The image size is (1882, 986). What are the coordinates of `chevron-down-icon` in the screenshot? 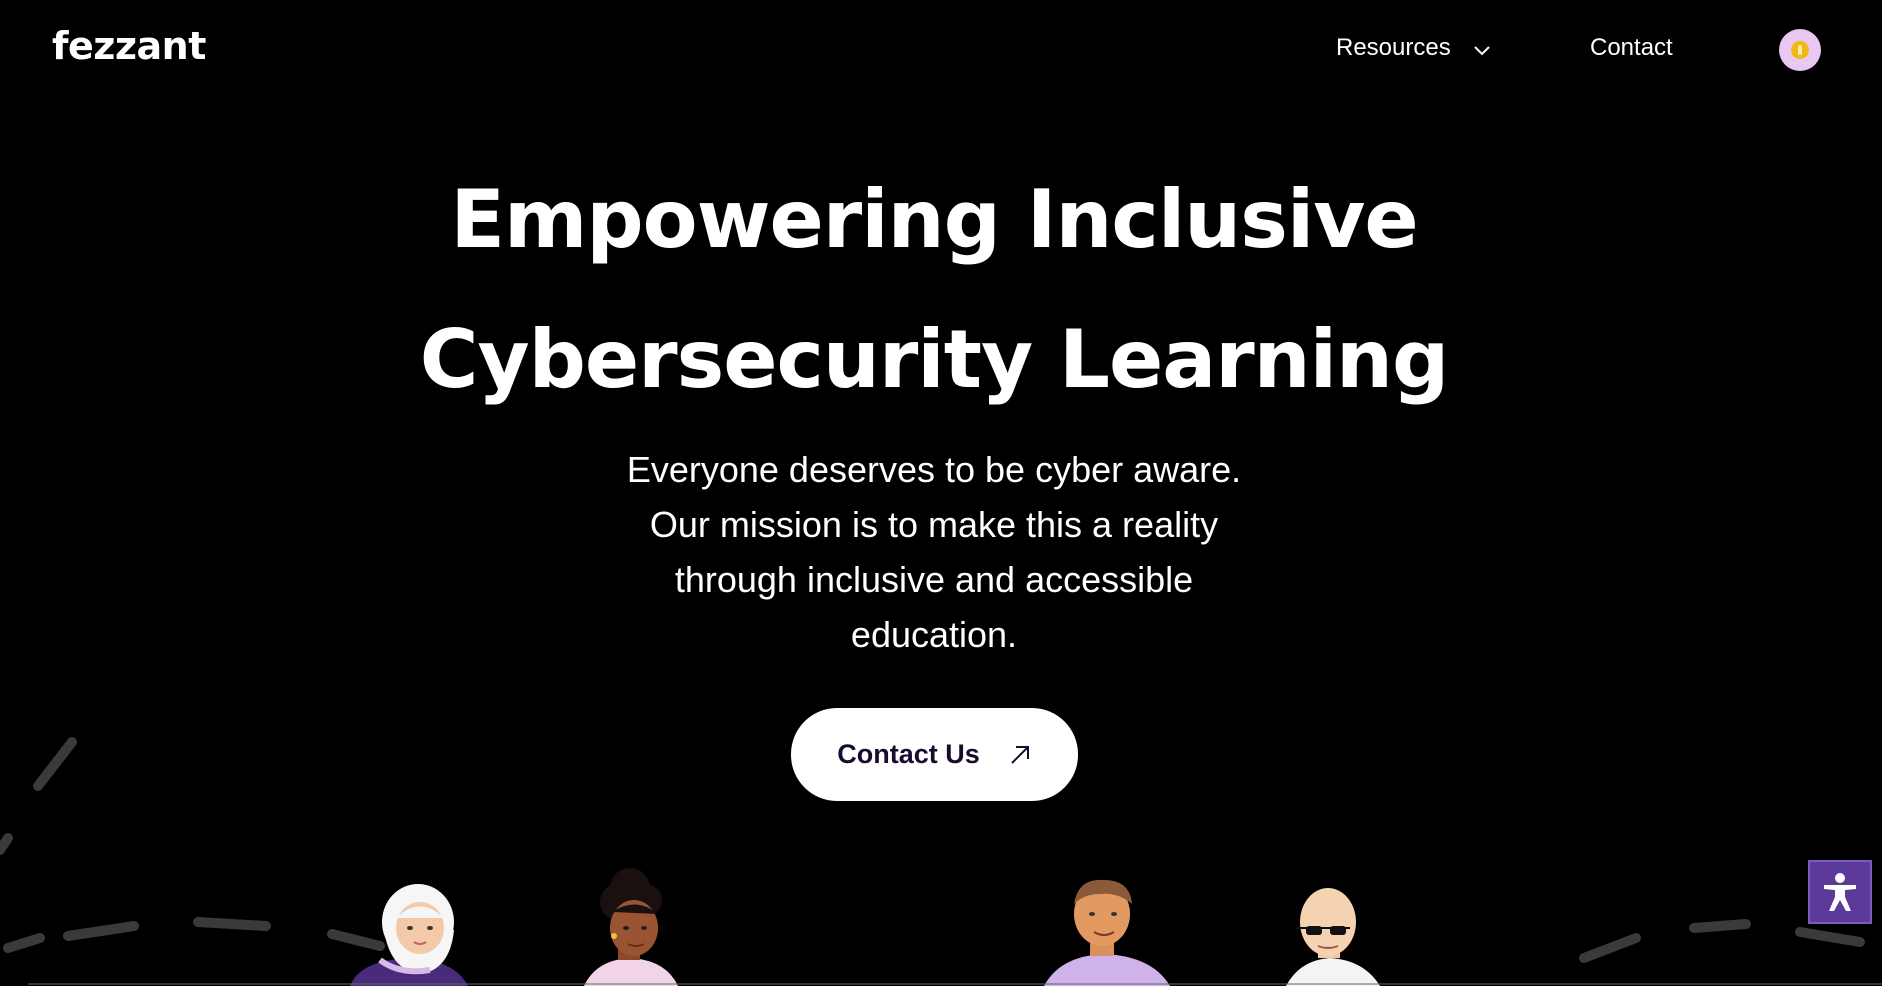 It's located at (1482, 51).